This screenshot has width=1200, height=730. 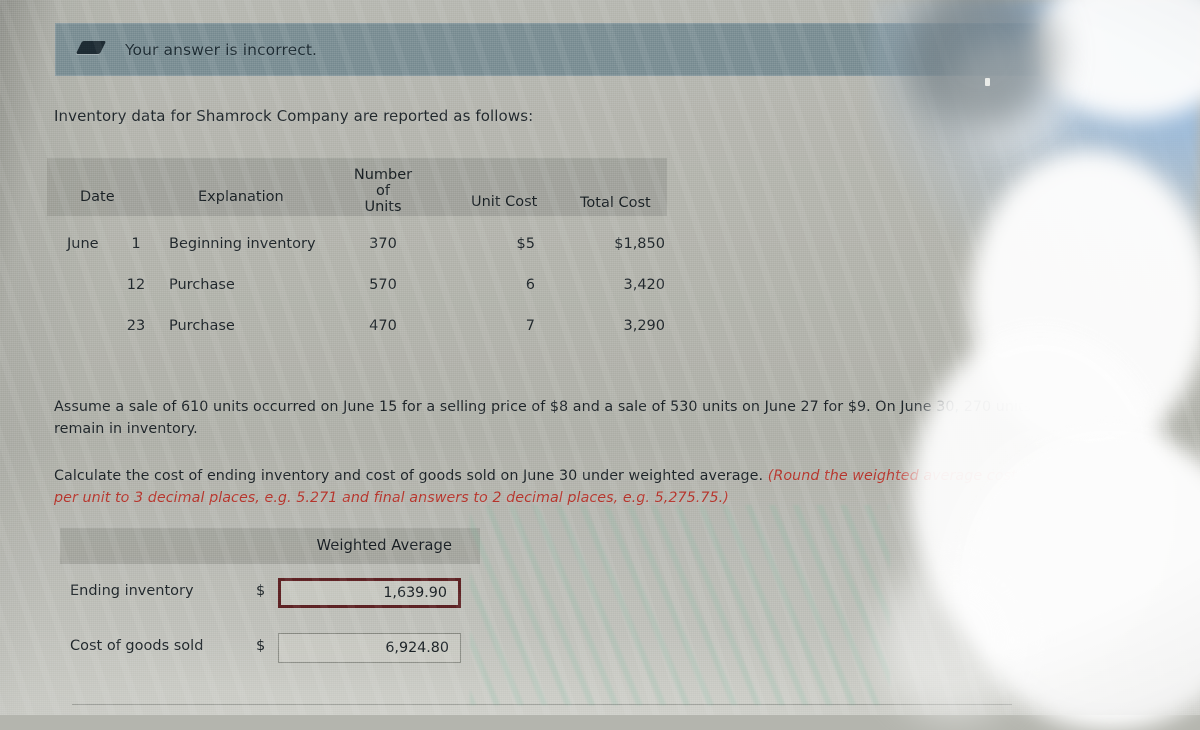 What do you see at coordinates (530, 285) in the screenshot?
I see `row-unit-cost: 6` at bounding box center [530, 285].